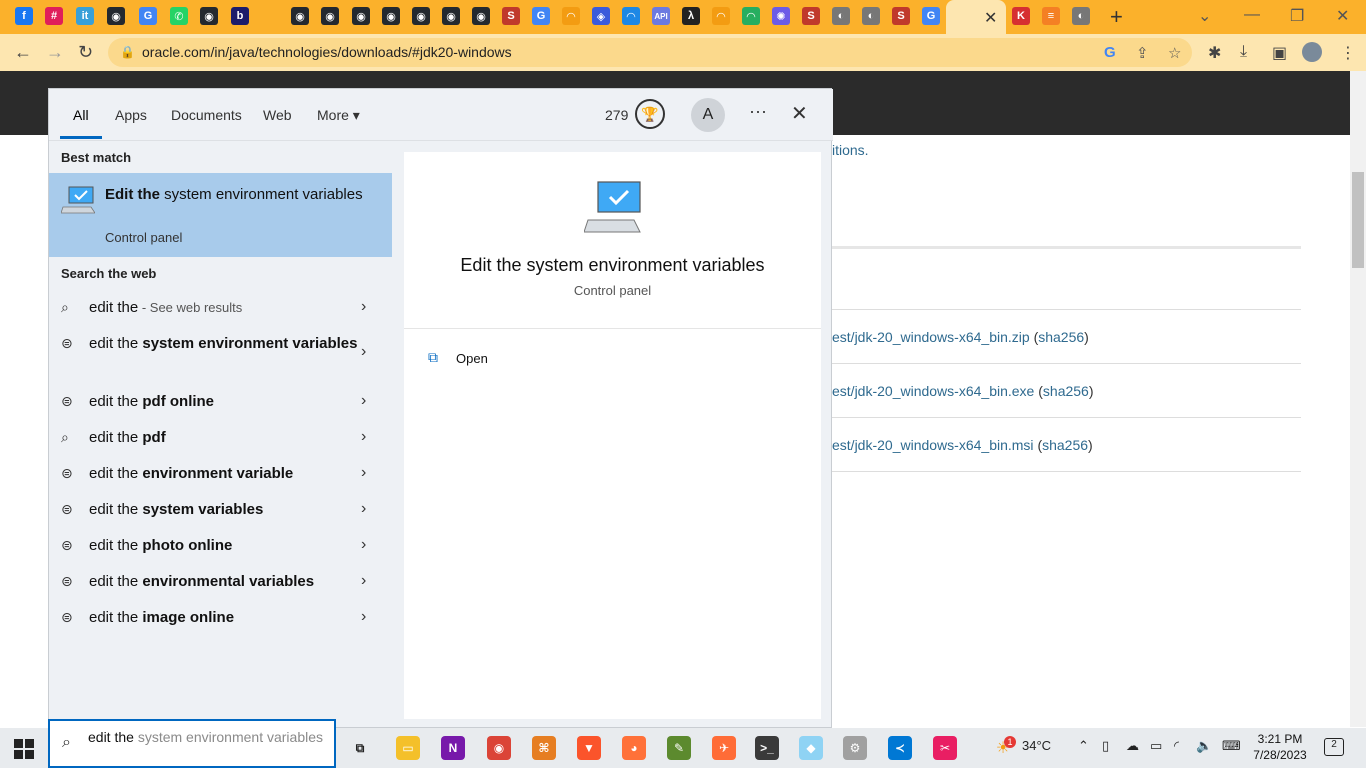 The height and width of the screenshot is (768, 1366). I want to click on clock: 3:21 PM 7/28/2023, so click(1280, 747).